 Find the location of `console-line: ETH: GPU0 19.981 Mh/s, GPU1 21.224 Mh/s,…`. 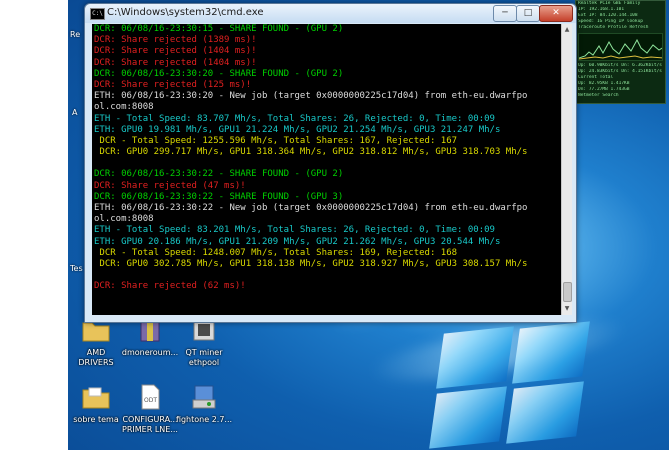

console-line: ETH: GPU0 19.981 Mh/s, GPU1 21.224 Mh/s,… is located at coordinates (297, 129).